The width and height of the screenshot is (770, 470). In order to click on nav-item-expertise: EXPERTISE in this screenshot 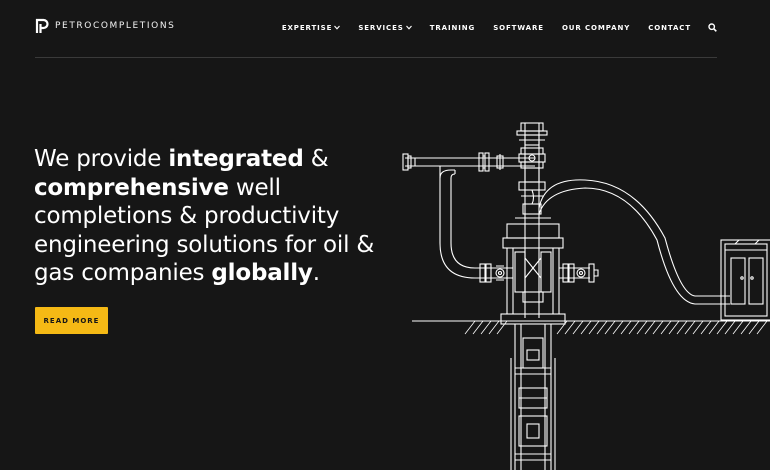, I will do `click(311, 27)`.